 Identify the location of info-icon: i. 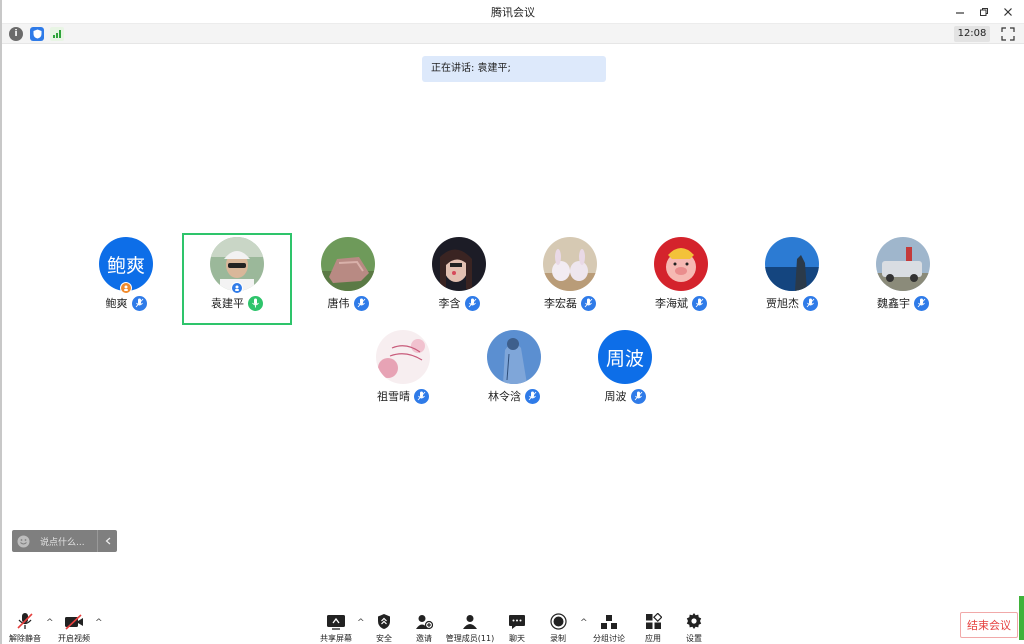
(16, 34).